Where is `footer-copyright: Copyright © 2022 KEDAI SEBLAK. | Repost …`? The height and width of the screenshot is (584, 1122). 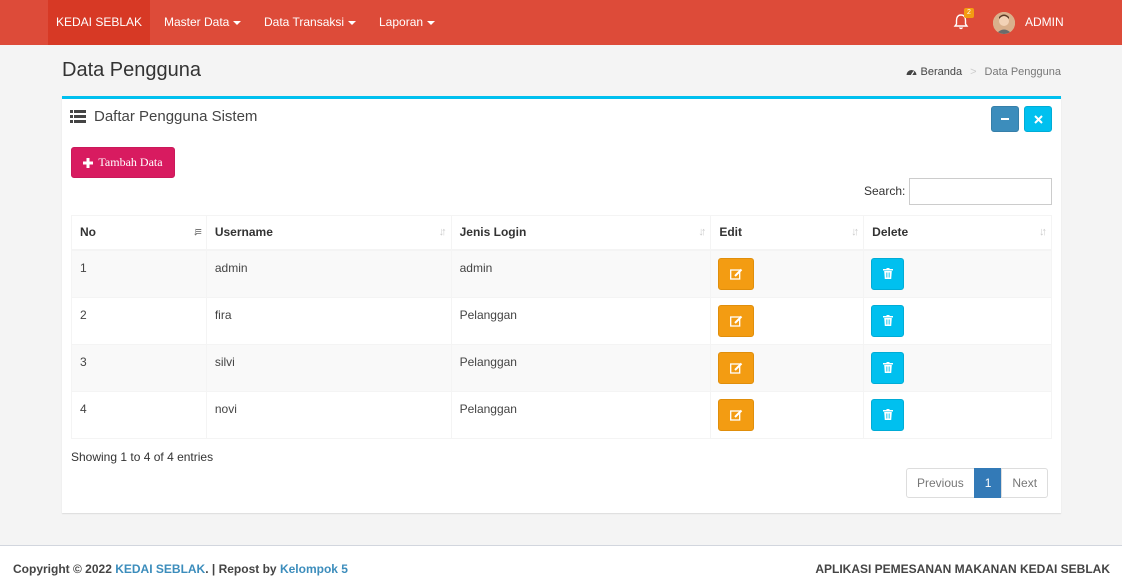 footer-copyright: Copyright © 2022 KEDAI SEBLAK. | Repost … is located at coordinates (180, 569).